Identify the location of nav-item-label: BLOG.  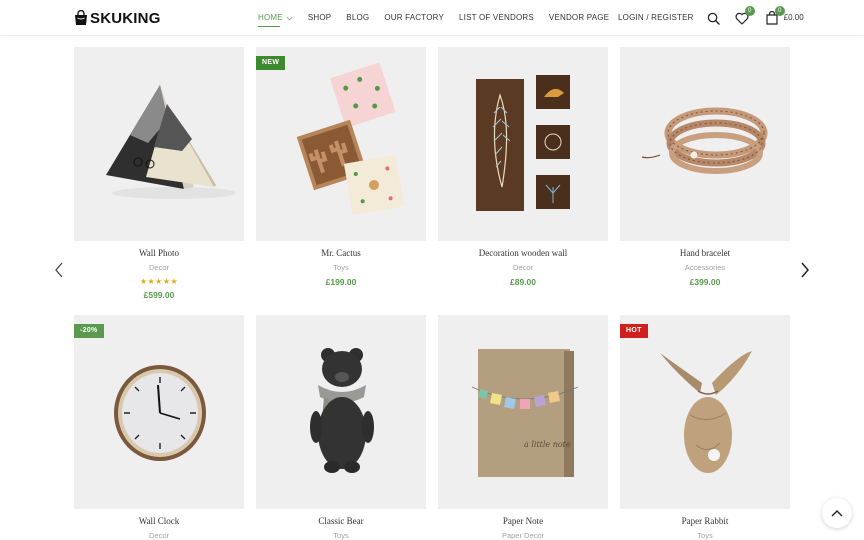
(358, 17).